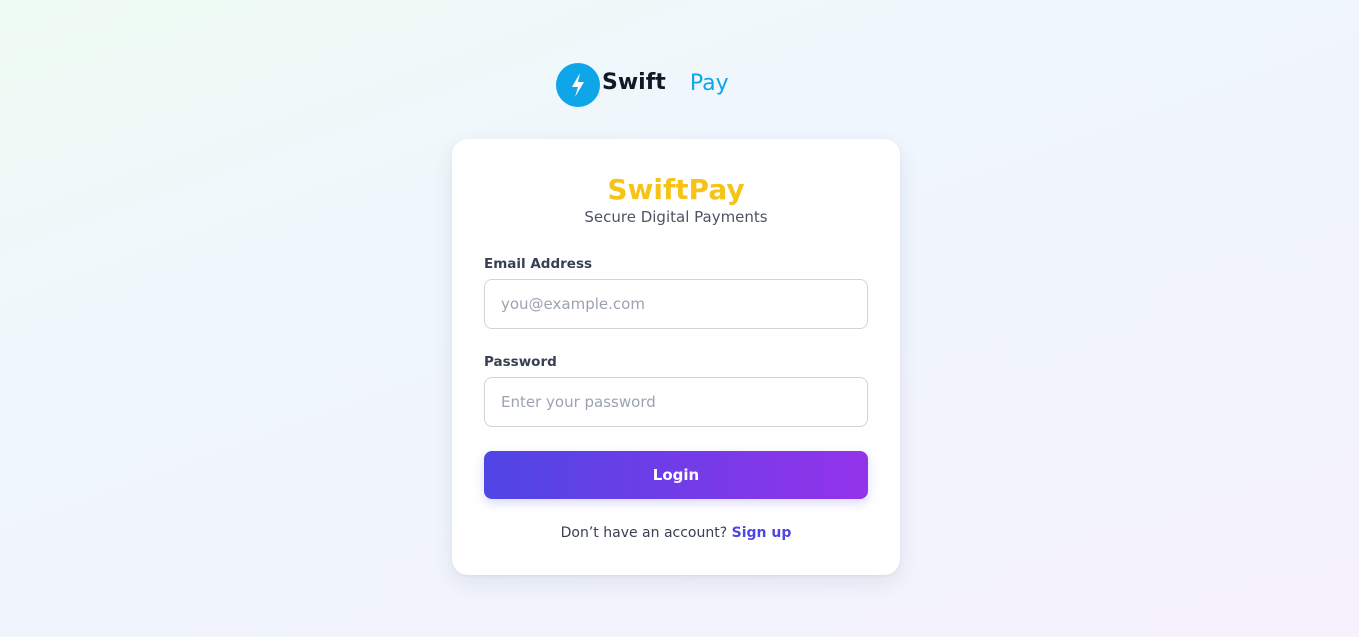 This screenshot has height=637, width=1359. I want to click on logo-text-swift: Swift, so click(634, 82).